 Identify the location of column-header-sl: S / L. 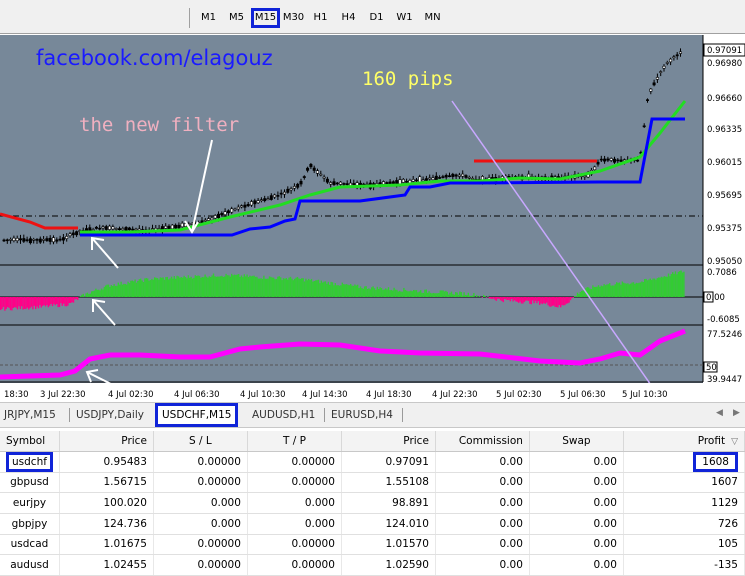
(200, 441).